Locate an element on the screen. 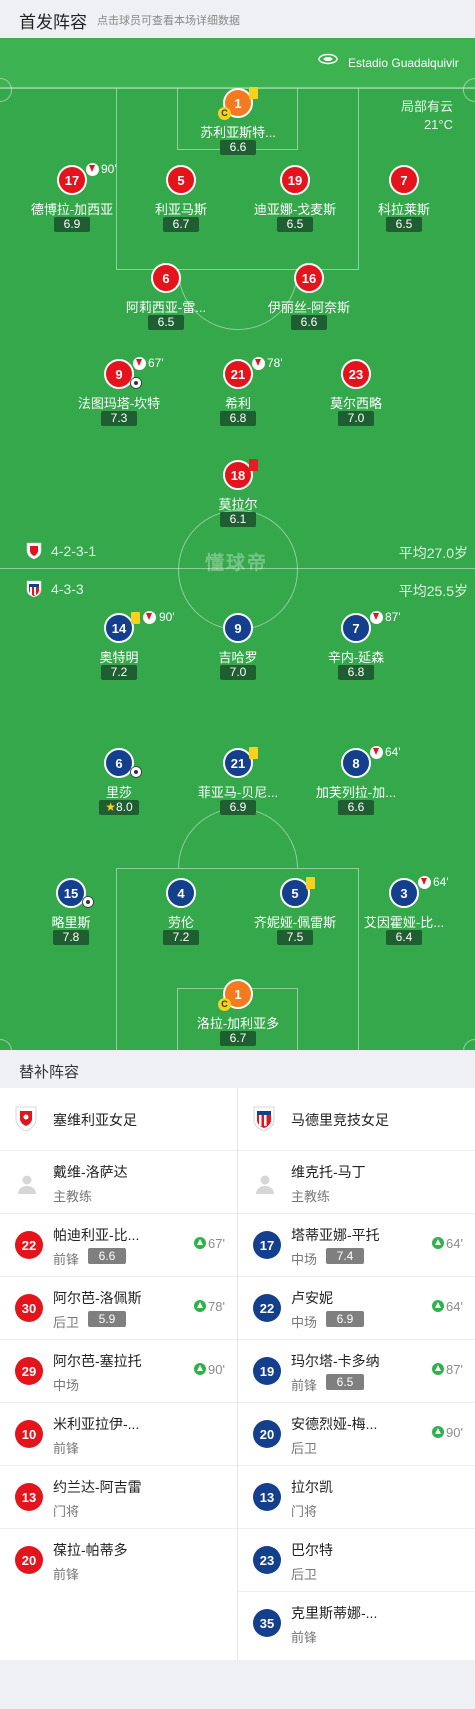 The image size is (475, 1709). bench-player-home: 10 米利亚拉伊-... 前锋 is located at coordinates (118, 1434).